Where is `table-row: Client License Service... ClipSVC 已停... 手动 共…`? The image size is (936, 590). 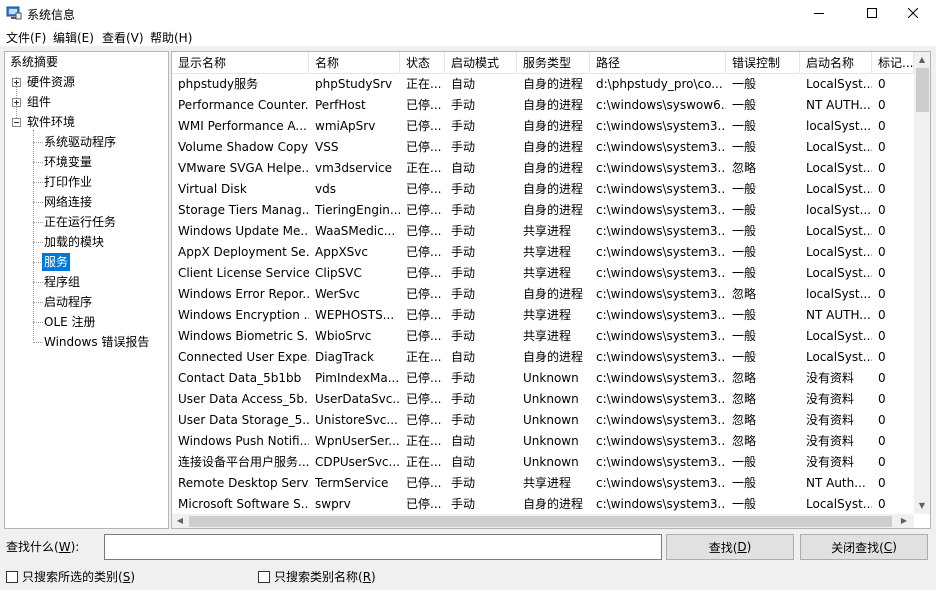
table-row: Client License Service... ClipSVC 已停... 手动 共… is located at coordinates (543, 273).